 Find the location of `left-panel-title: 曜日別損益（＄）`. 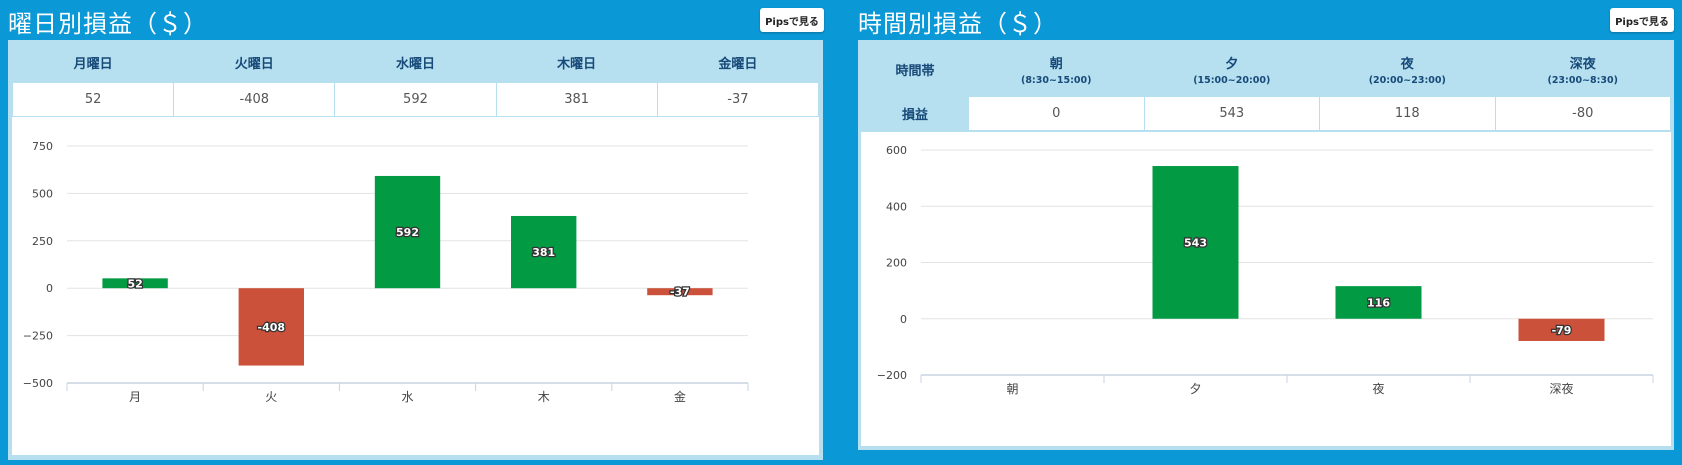

left-panel-title: 曜日別損益（＄） is located at coordinates (108, 24).